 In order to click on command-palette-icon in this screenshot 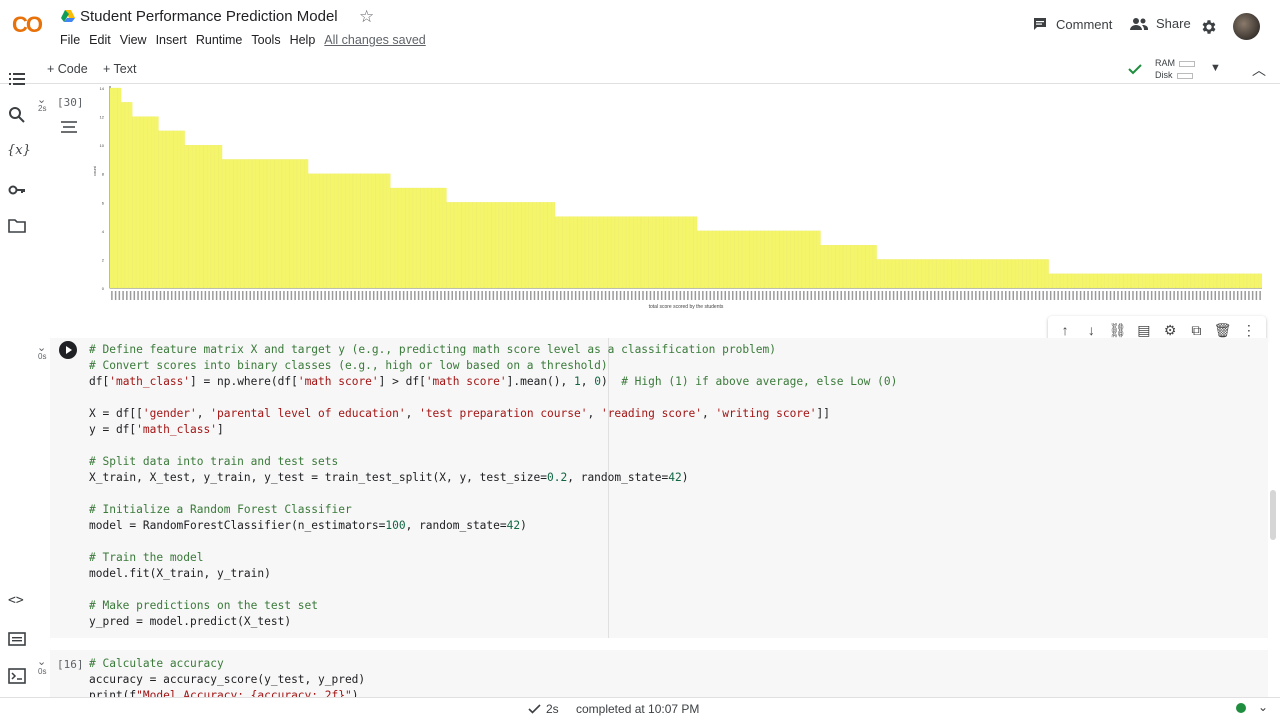, I will do `click(17, 639)`.